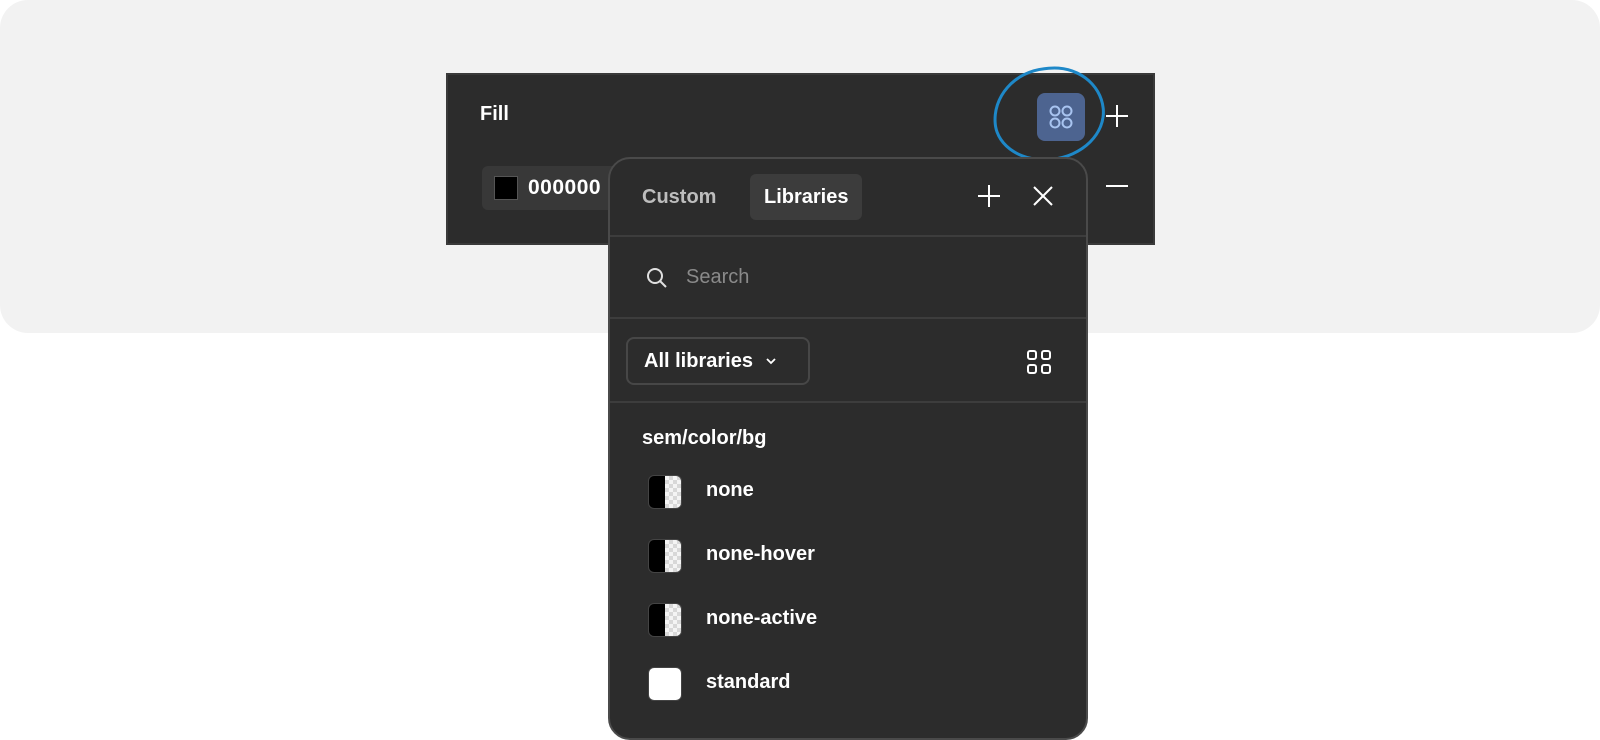 This screenshot has height=740, width=1600. Describe the element at coordinates (679, 197) in the screenshot. I see `tab-custom: Custom` at that location.